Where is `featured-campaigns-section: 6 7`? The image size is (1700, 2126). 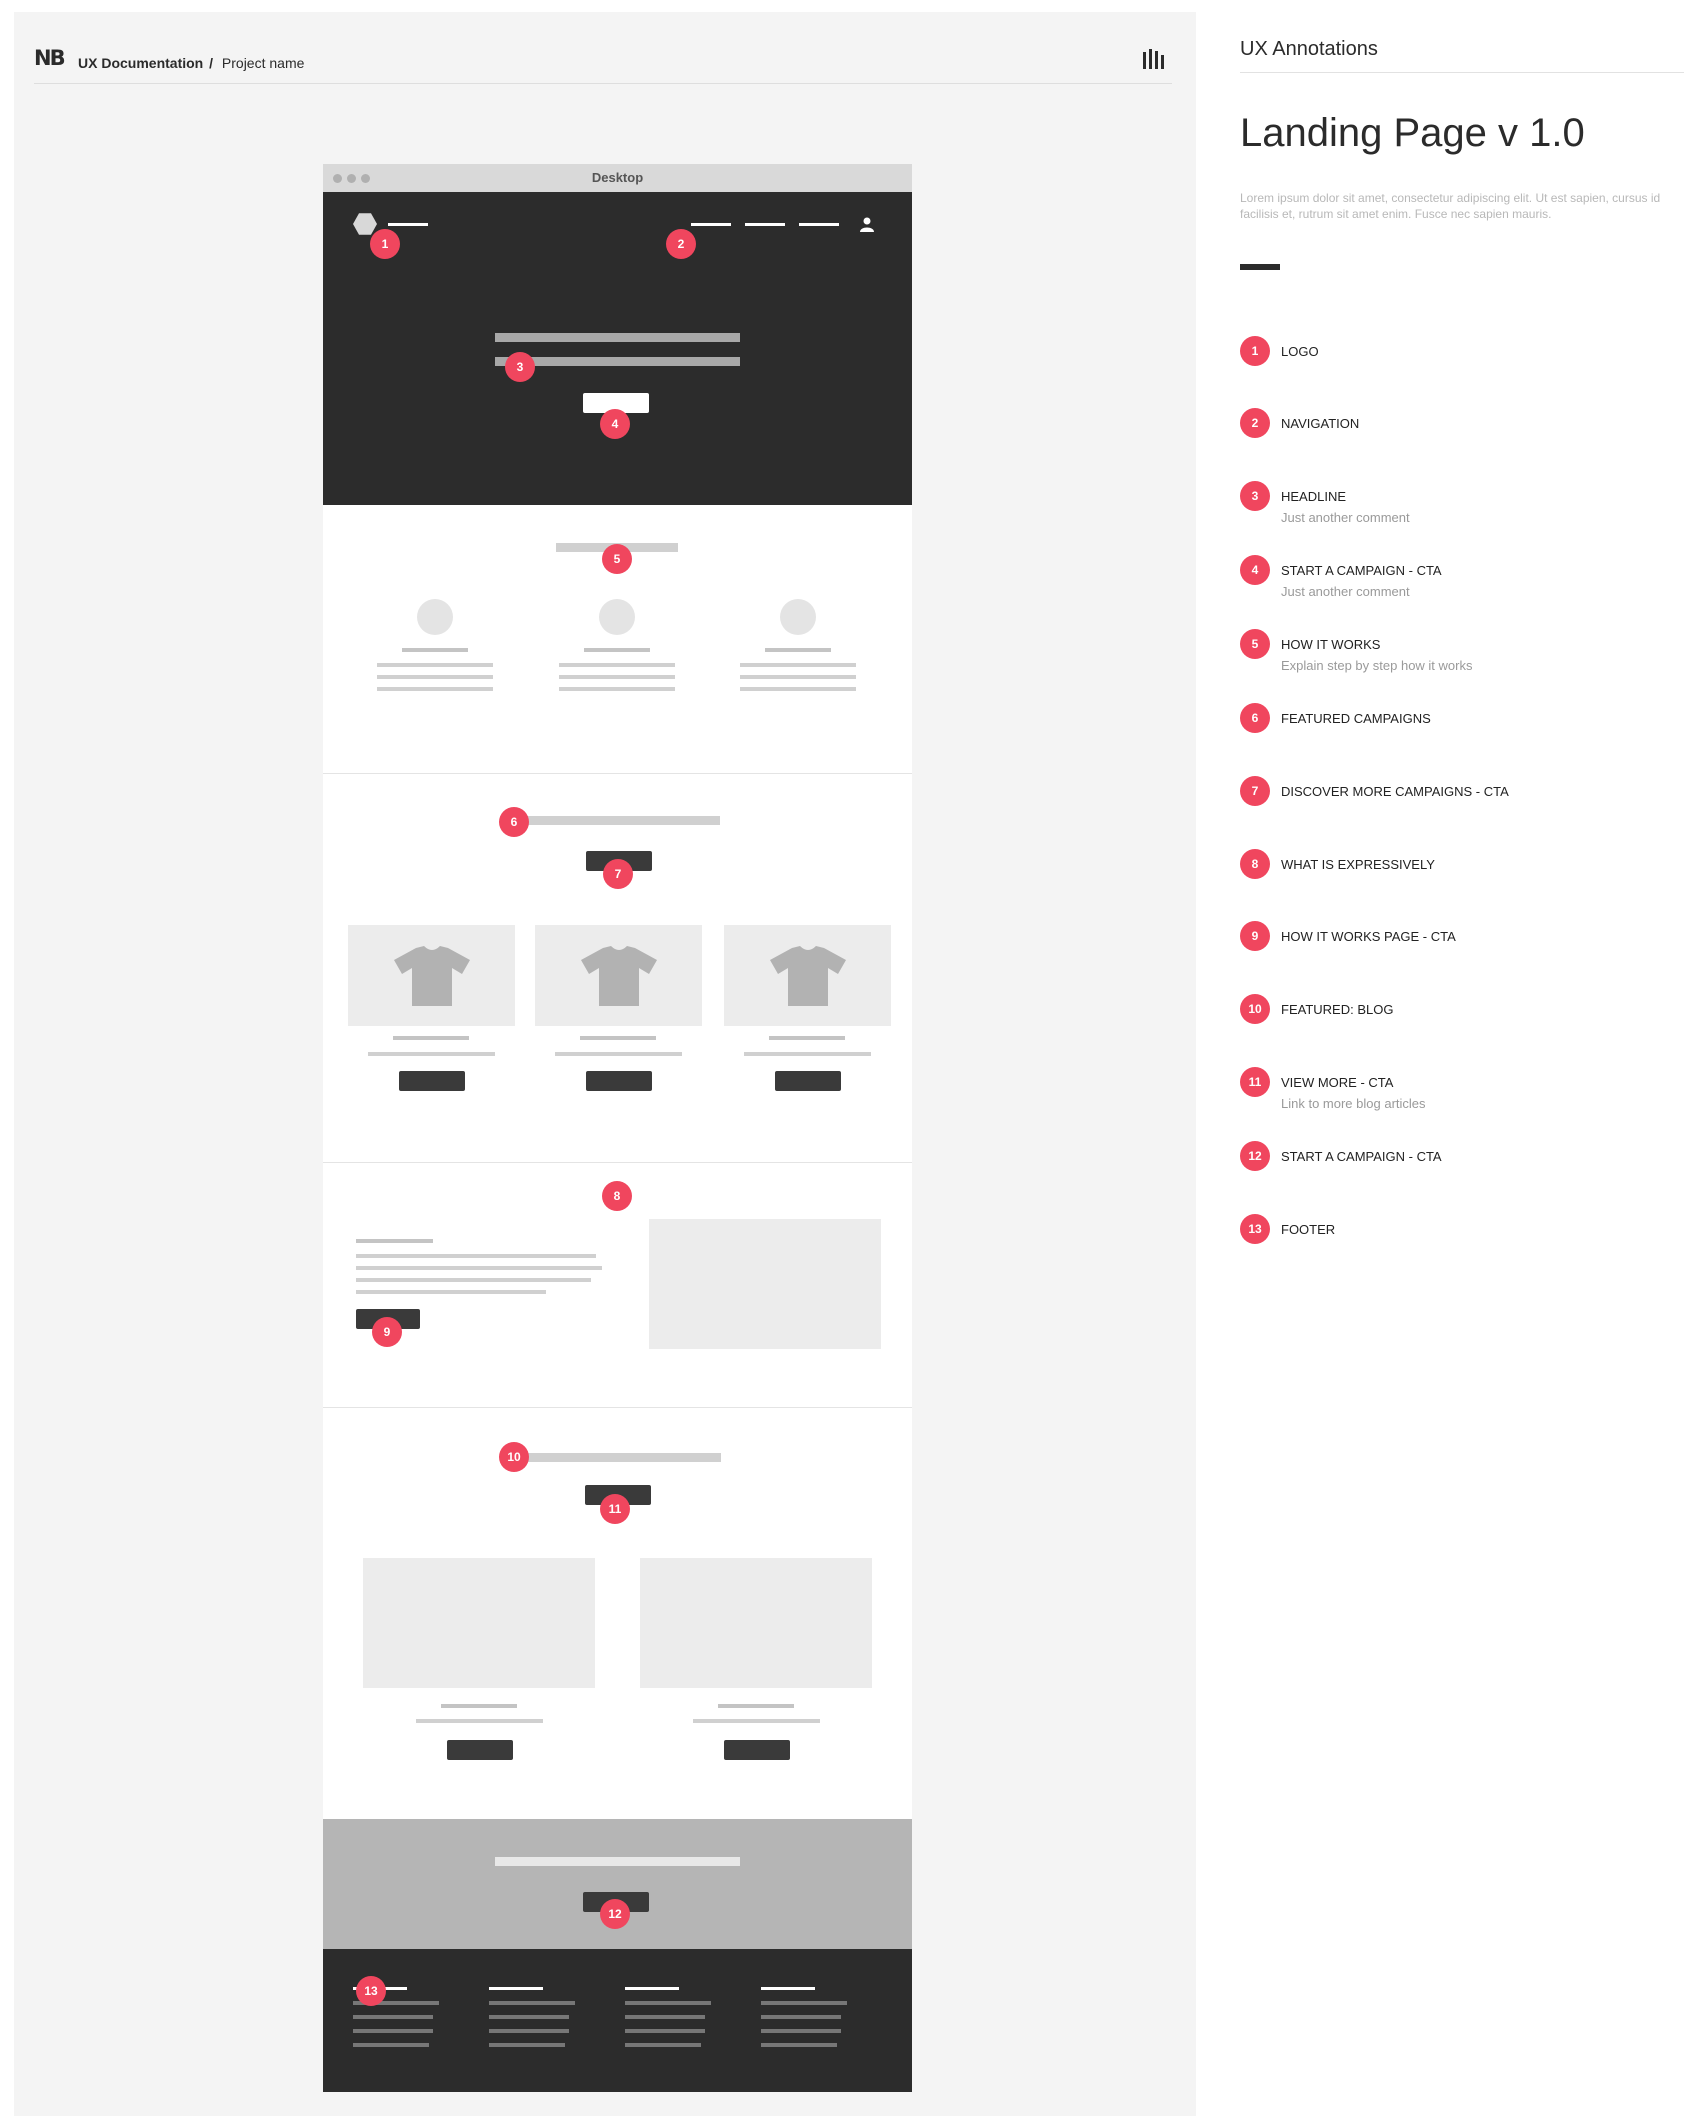 featured-campaigns-section: 6 7 is located at coordinates (617, 968).